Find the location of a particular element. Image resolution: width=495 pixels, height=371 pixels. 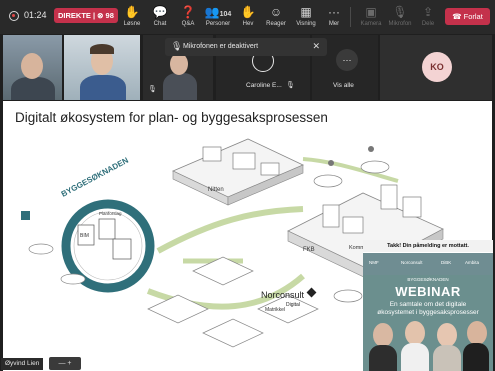

toolbar-button-camera: ▣ Kamera is located at coordinates (371, 18).